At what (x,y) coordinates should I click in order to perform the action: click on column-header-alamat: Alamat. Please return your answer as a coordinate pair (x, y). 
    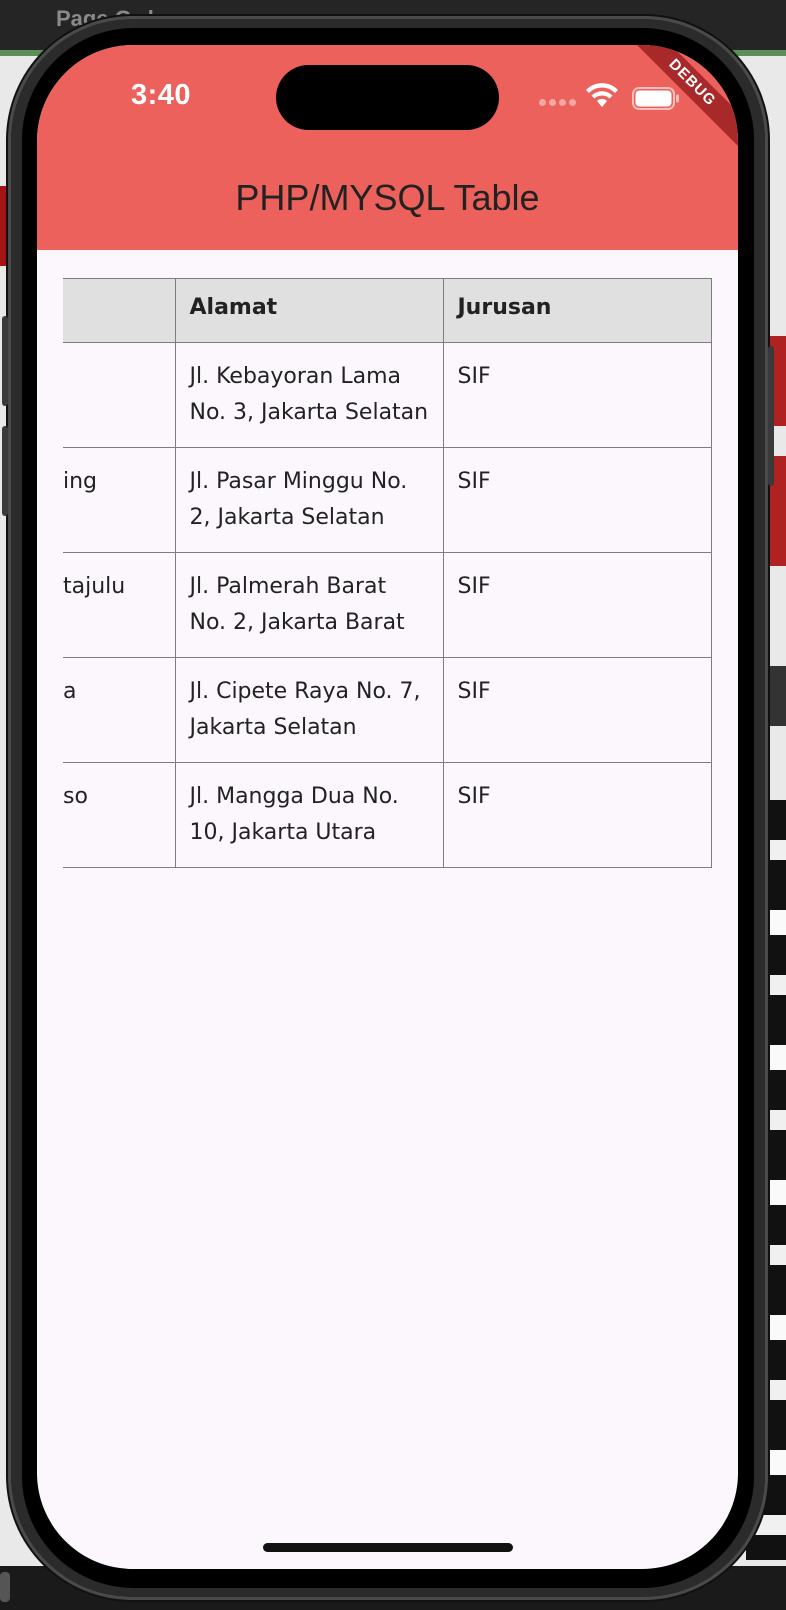
    Looking at the image, I should click on (309, 310).